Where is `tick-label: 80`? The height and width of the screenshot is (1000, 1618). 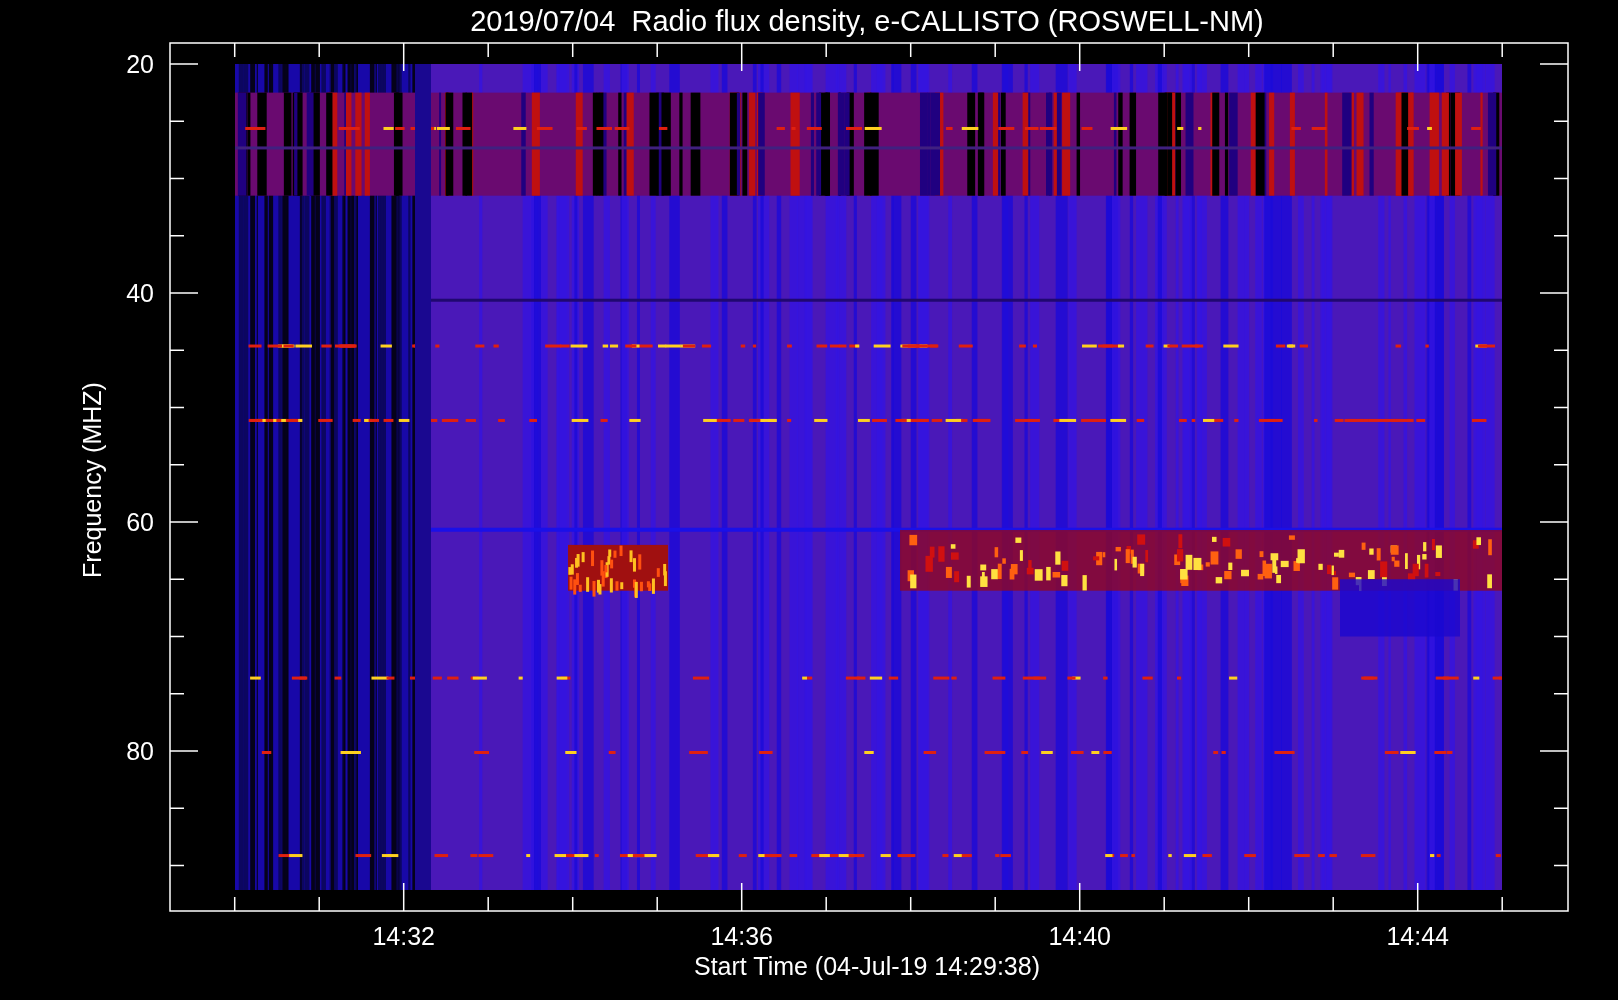
tick-label: 80 is located at coordinates (140, 751).